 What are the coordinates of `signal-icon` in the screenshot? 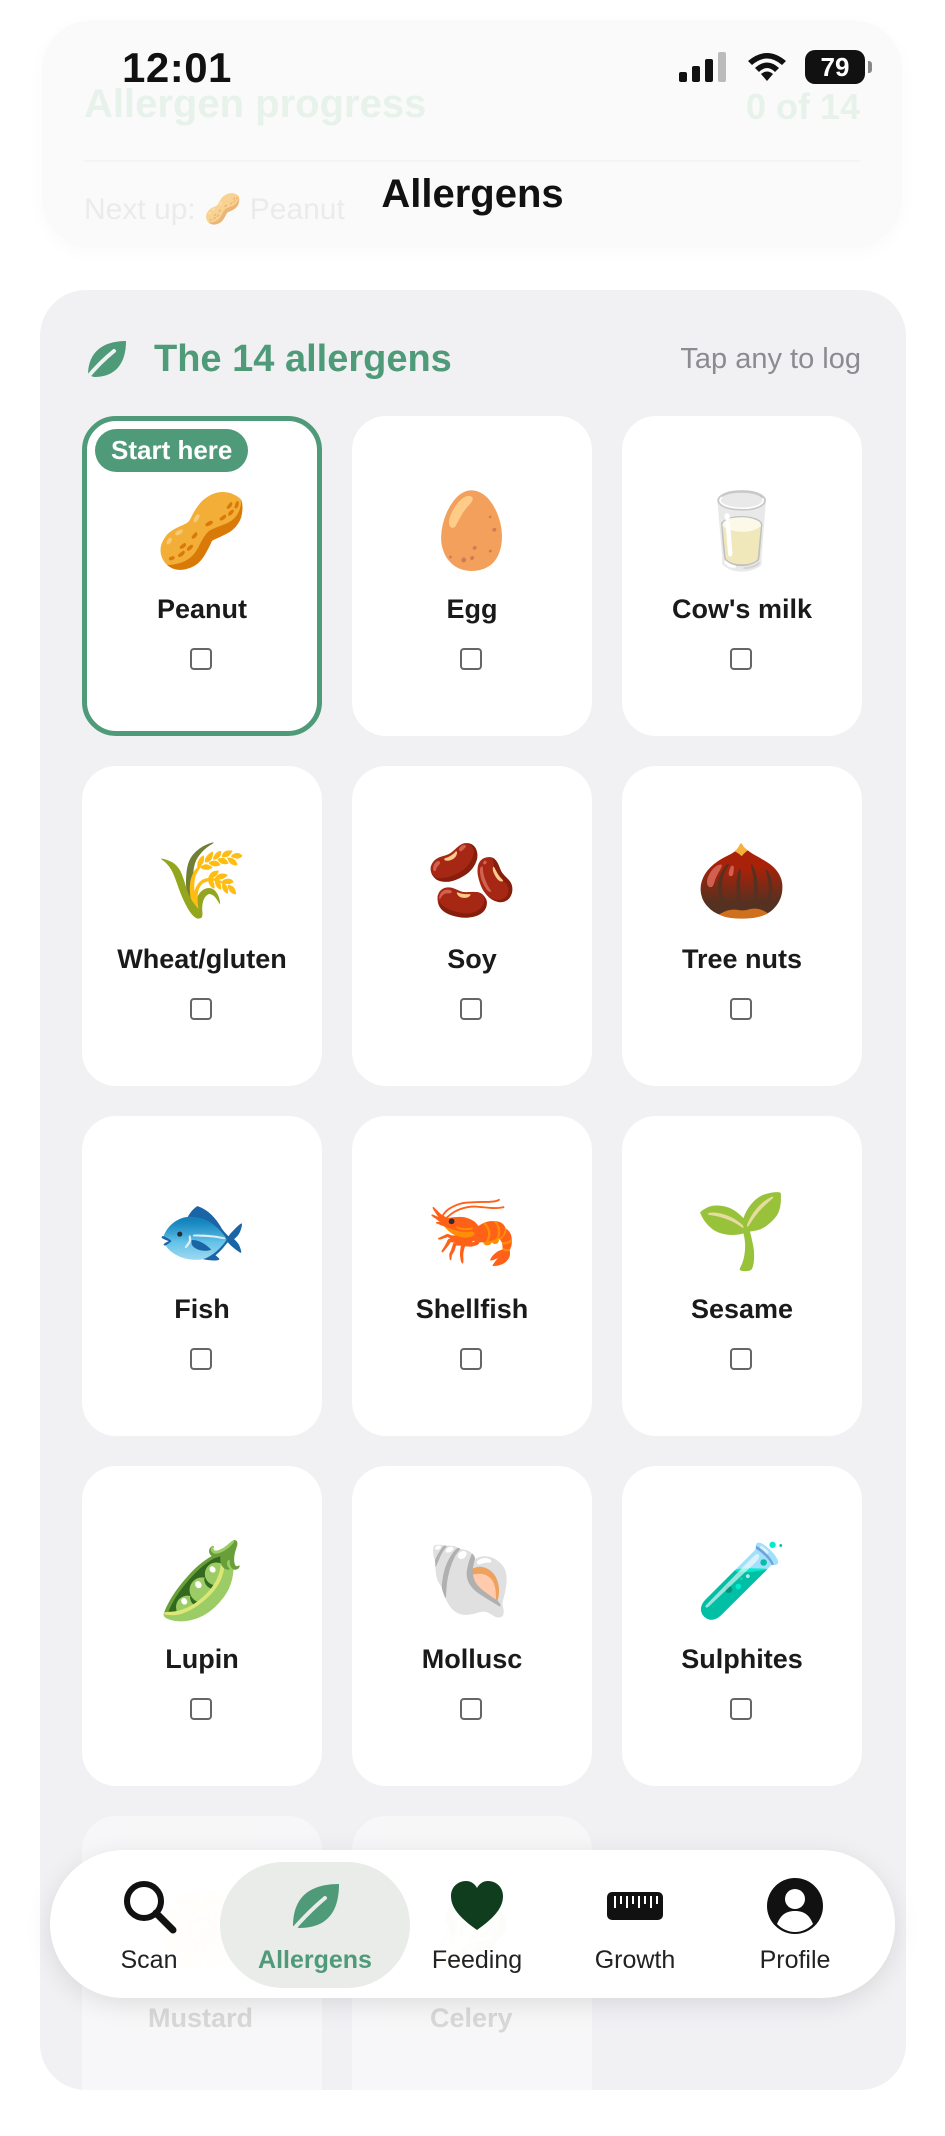 It's located at (702, 67).